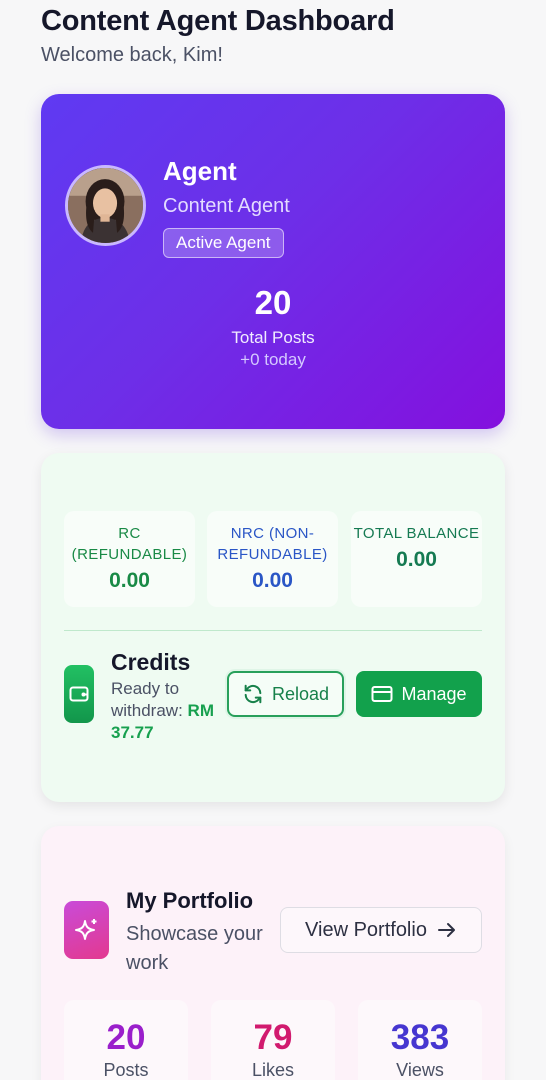 This screenshot has width=546, height=1080. What do you see at coordinates (129, 580) in the screenshot?
I see `rc-value: 0.00` at bounding box center [129, 580].